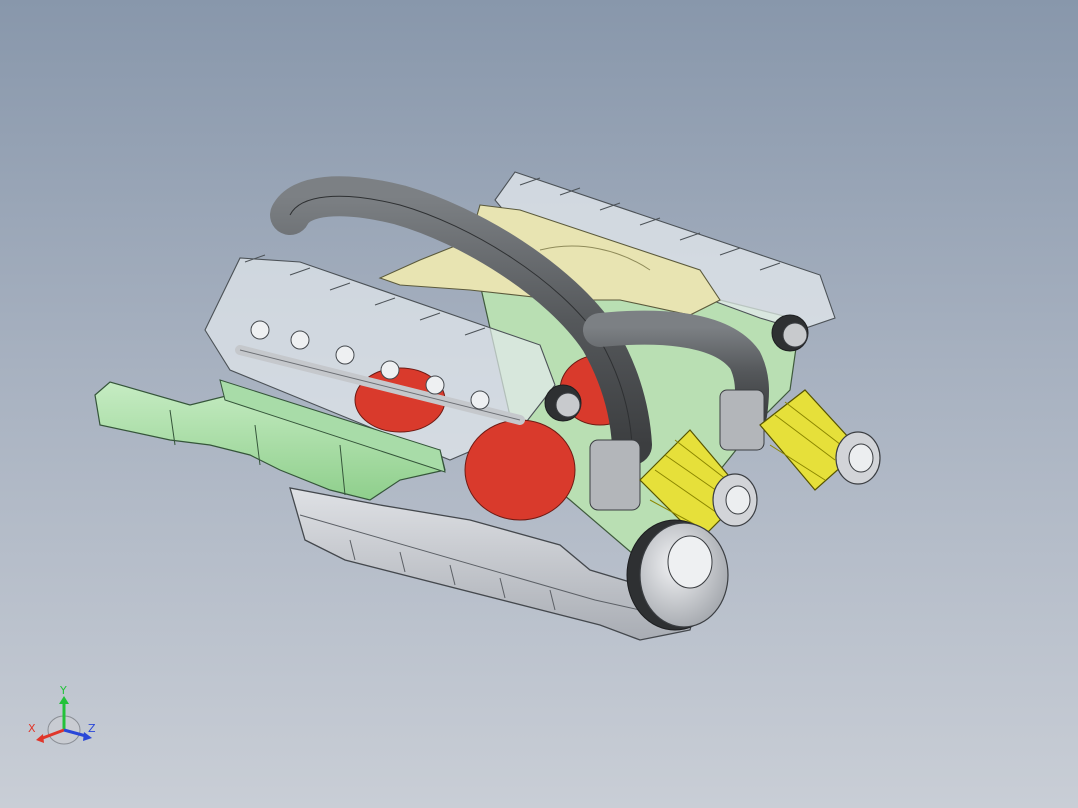 The height and width of the screenshot is (808, 1078). What do you see at coordinates (32, 728) in the screenshot?
I see `x-axis-label: X` at bounding box center [32, 728].